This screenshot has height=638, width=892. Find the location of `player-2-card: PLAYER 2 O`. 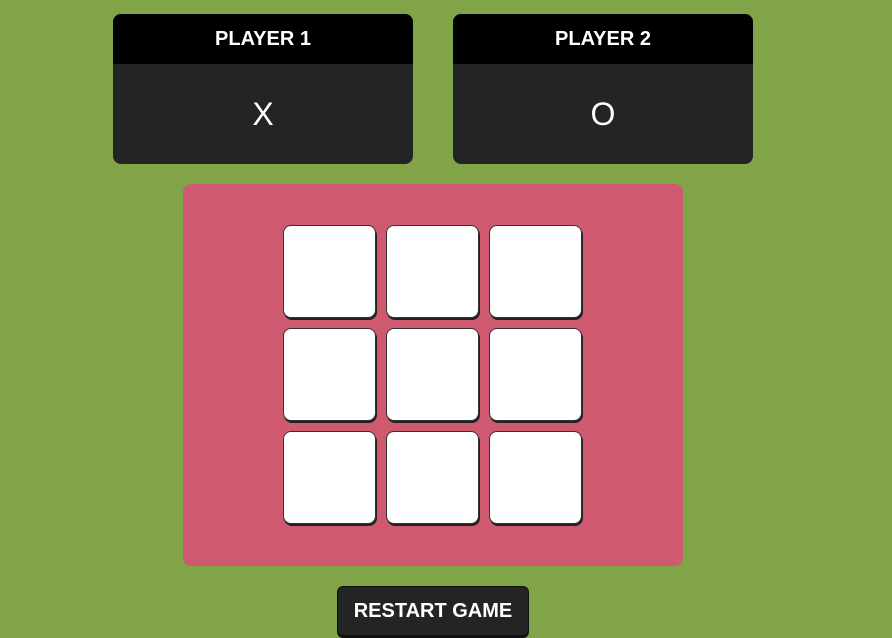

player-2-card: PLAYER 2 O is located at coordinates (603, 89).